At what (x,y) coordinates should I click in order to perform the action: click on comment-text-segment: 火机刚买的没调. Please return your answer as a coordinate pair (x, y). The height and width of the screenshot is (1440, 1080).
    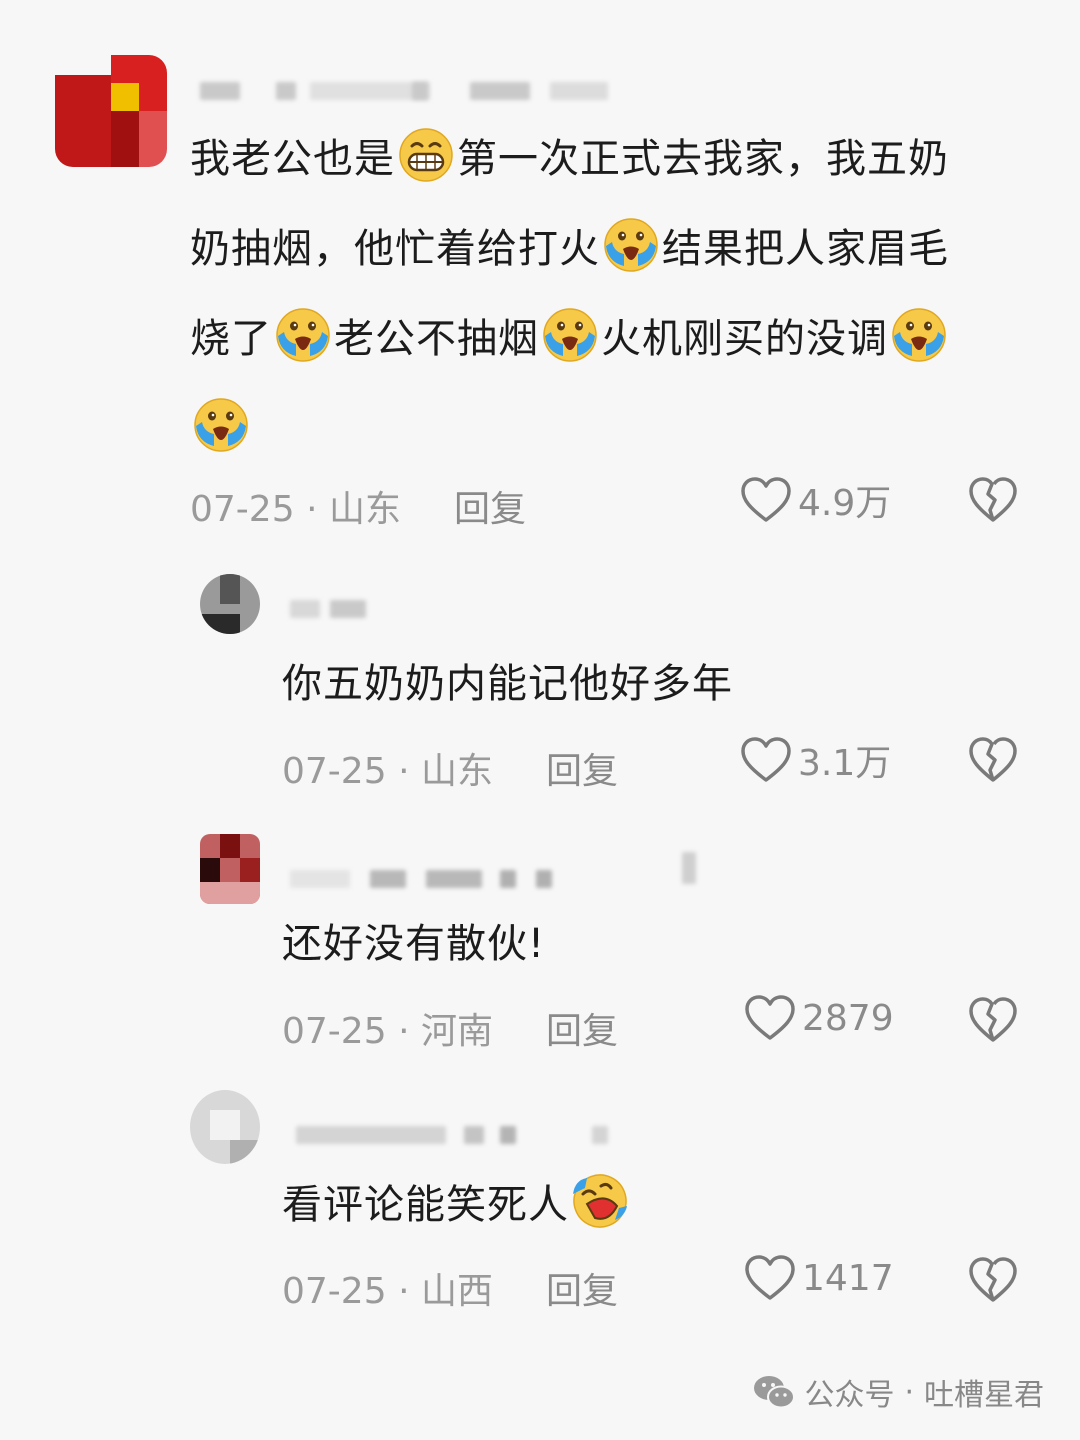
    Looking at the image, I should click on (744, 339).